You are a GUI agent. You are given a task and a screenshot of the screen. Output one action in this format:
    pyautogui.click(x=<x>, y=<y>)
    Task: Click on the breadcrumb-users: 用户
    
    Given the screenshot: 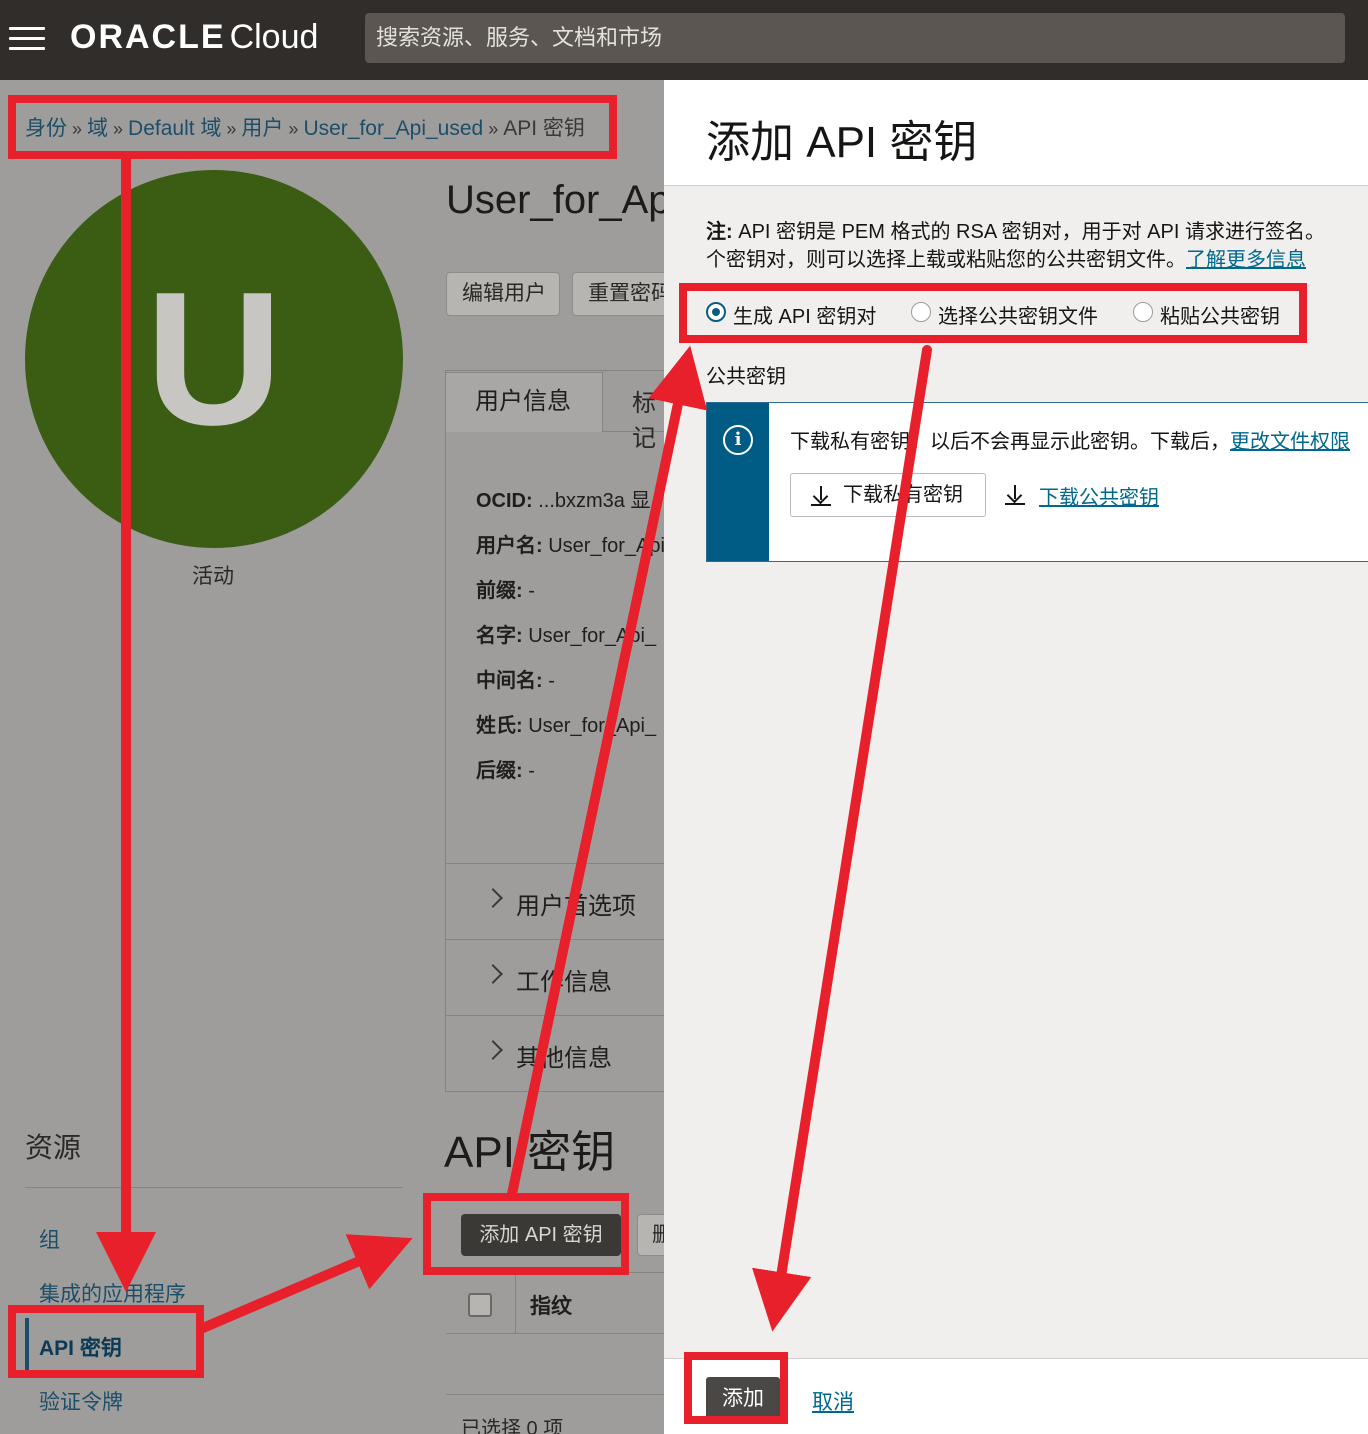 What is the action you would take?
    pyautogui.click(x=262, y=128)
    